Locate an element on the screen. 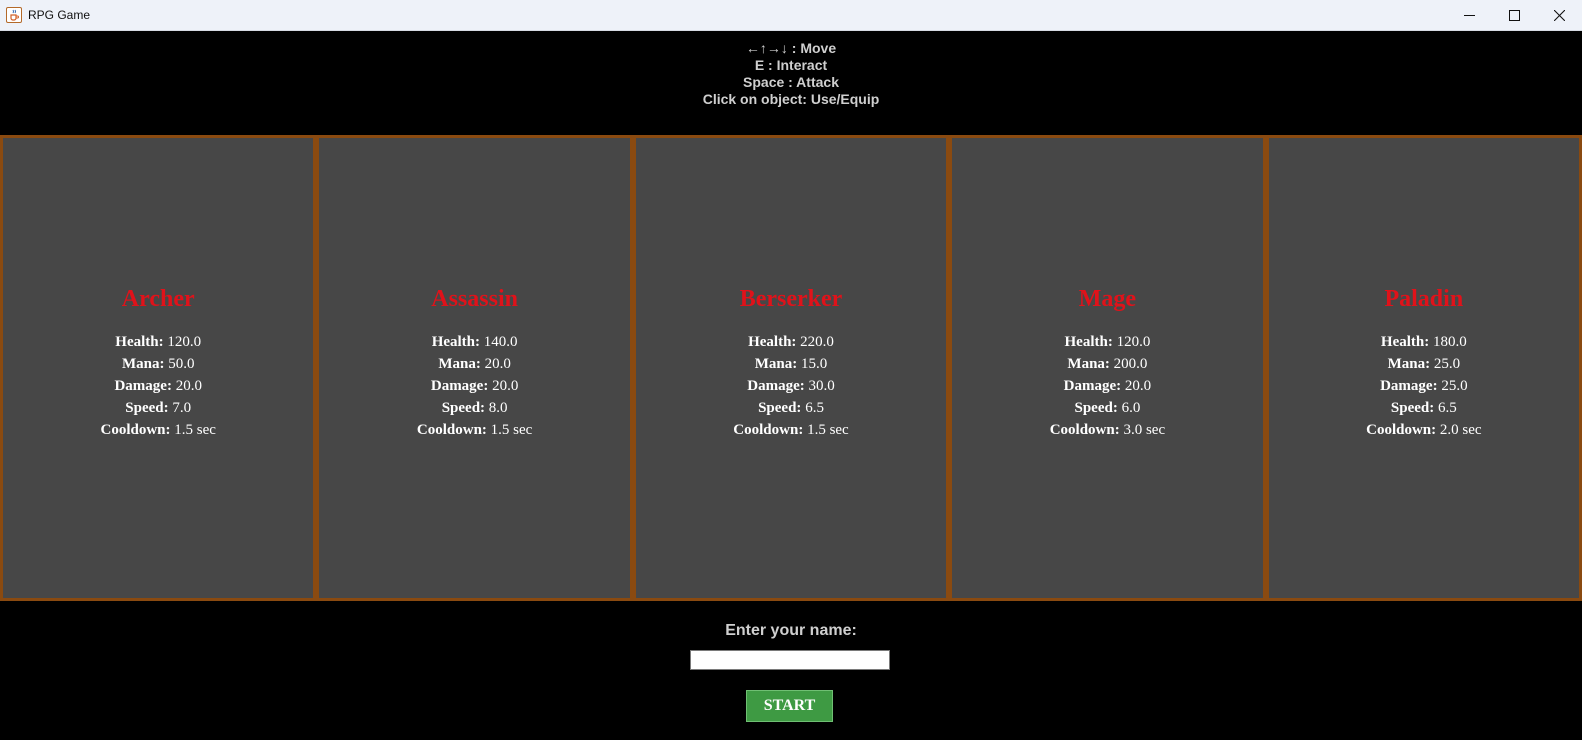 The image size is (1582, 740). instruction-move: ←↑→↓ : Move is located at coordinates (791, 48).